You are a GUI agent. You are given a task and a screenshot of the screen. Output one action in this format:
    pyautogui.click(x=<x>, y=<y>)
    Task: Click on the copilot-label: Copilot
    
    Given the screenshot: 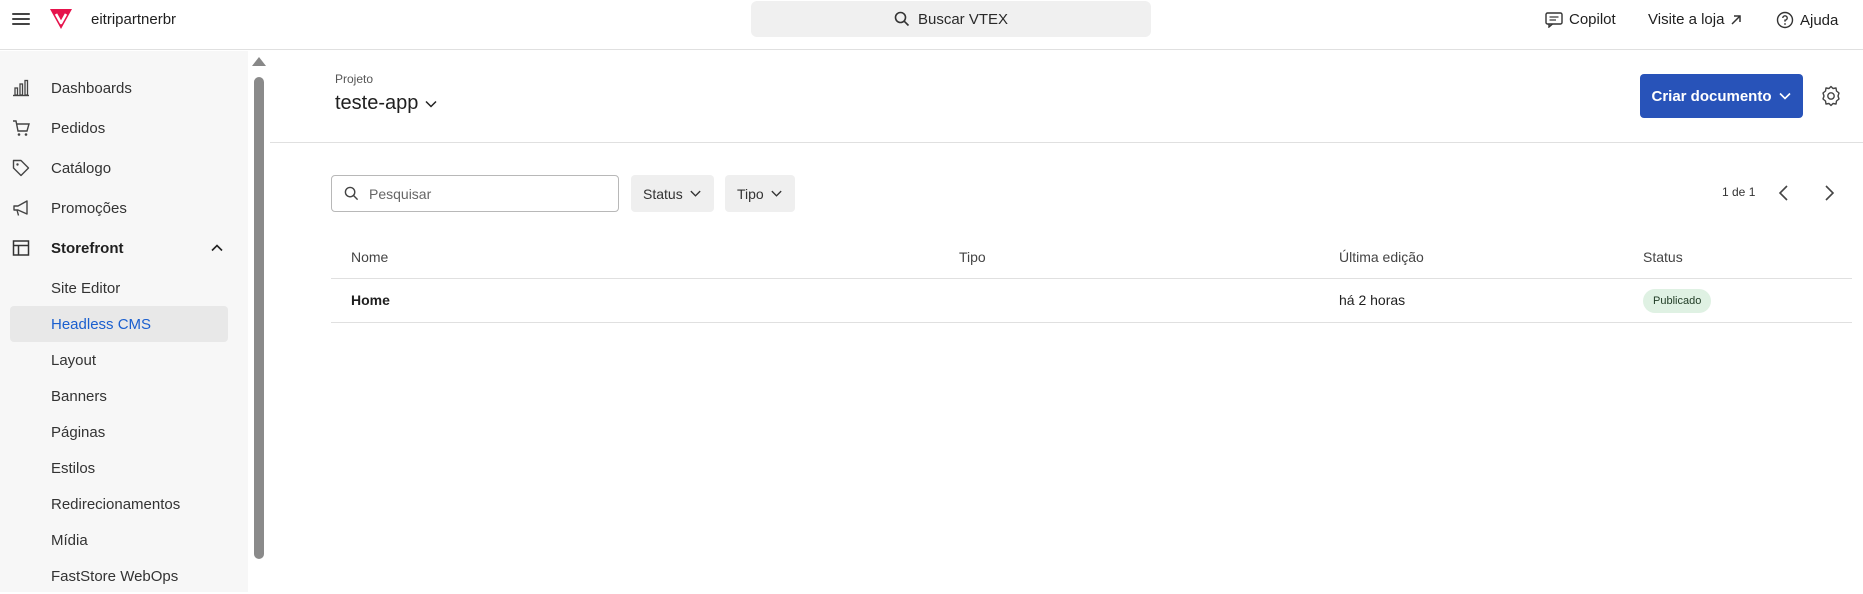 What is the action you would take?
    pyautogui.click(x=1592, y=19)
    